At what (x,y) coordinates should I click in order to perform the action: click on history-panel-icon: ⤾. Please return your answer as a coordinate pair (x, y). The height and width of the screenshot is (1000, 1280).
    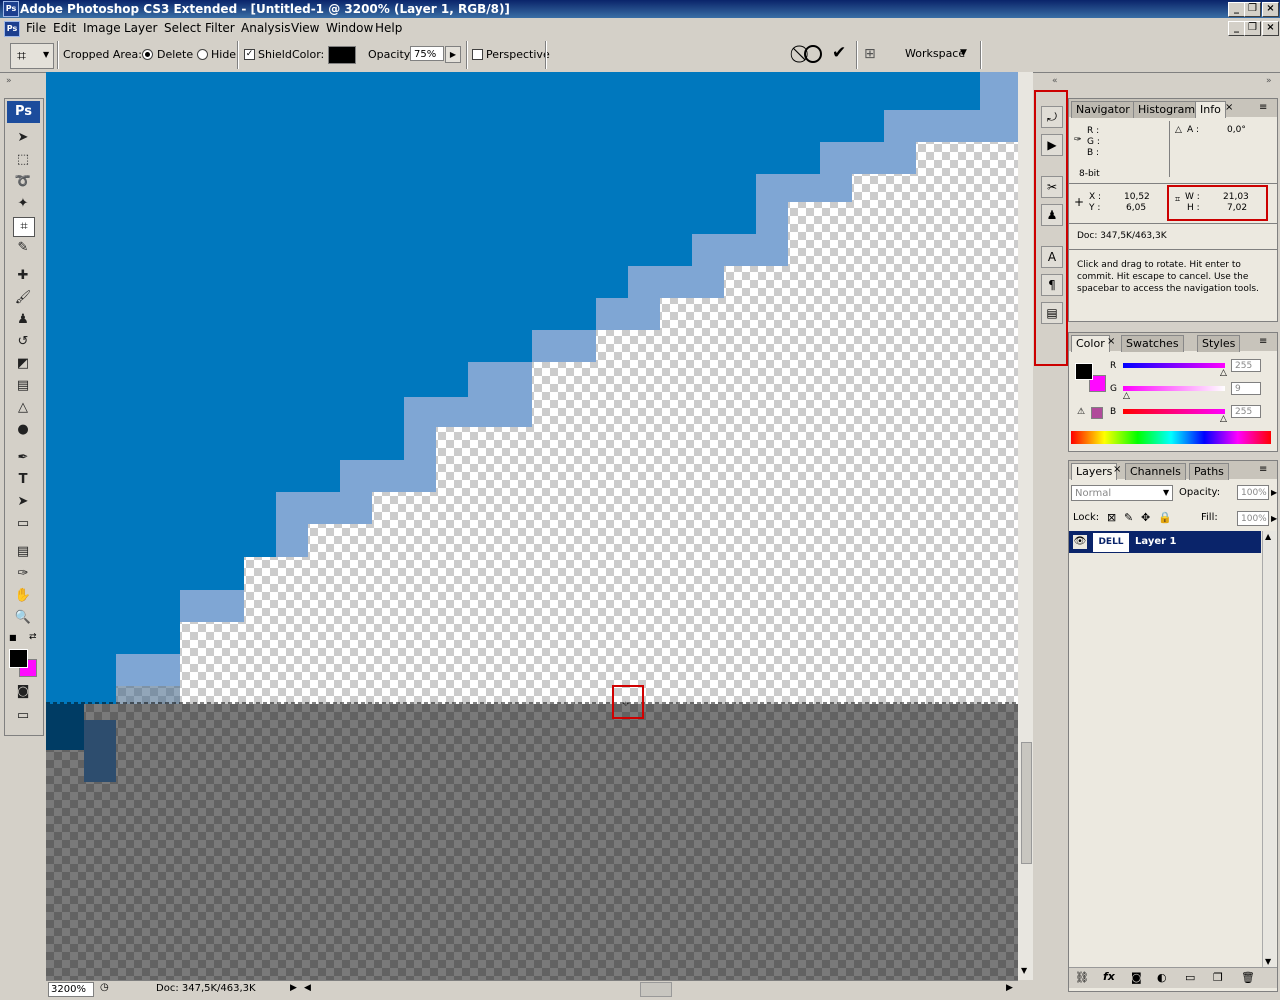
    Looking at the image, I should click on (1052, 117).